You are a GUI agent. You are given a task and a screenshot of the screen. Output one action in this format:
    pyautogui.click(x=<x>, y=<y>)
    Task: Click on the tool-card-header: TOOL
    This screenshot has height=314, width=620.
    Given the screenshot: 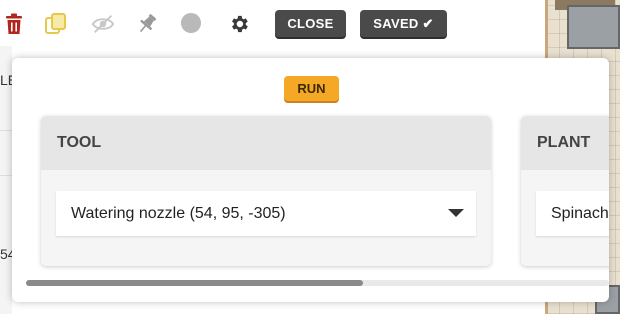 What is the action you would take?
    pyautogui.click(x=266, y=143)
    